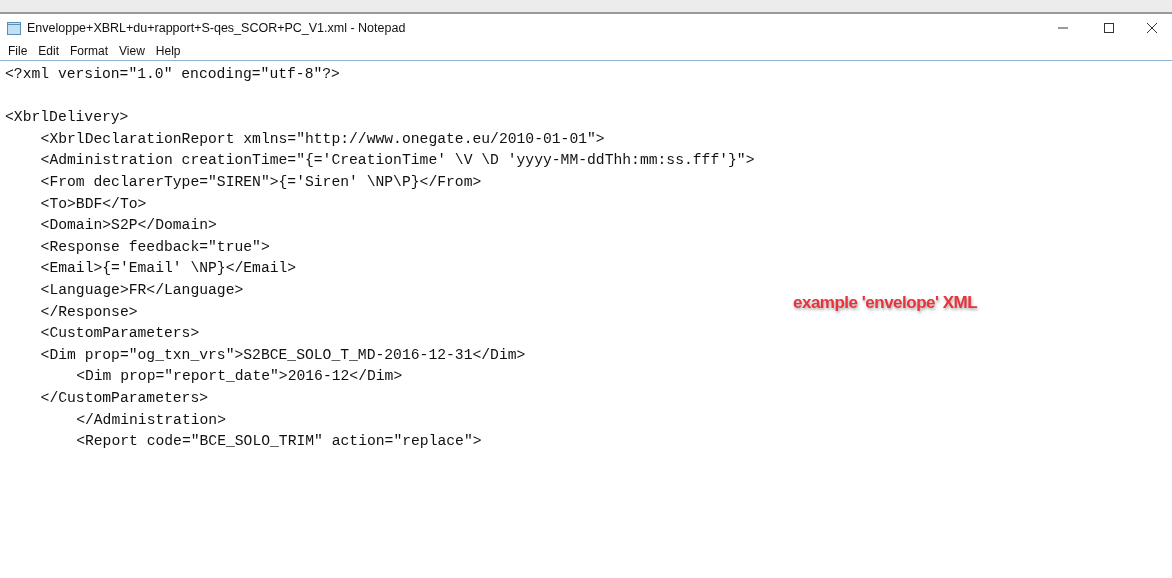  I want to click on code-line: <XbrlDeclarationReport xmlns="http://www.onegate.eu/2010-01-01">, so click(322, 138).